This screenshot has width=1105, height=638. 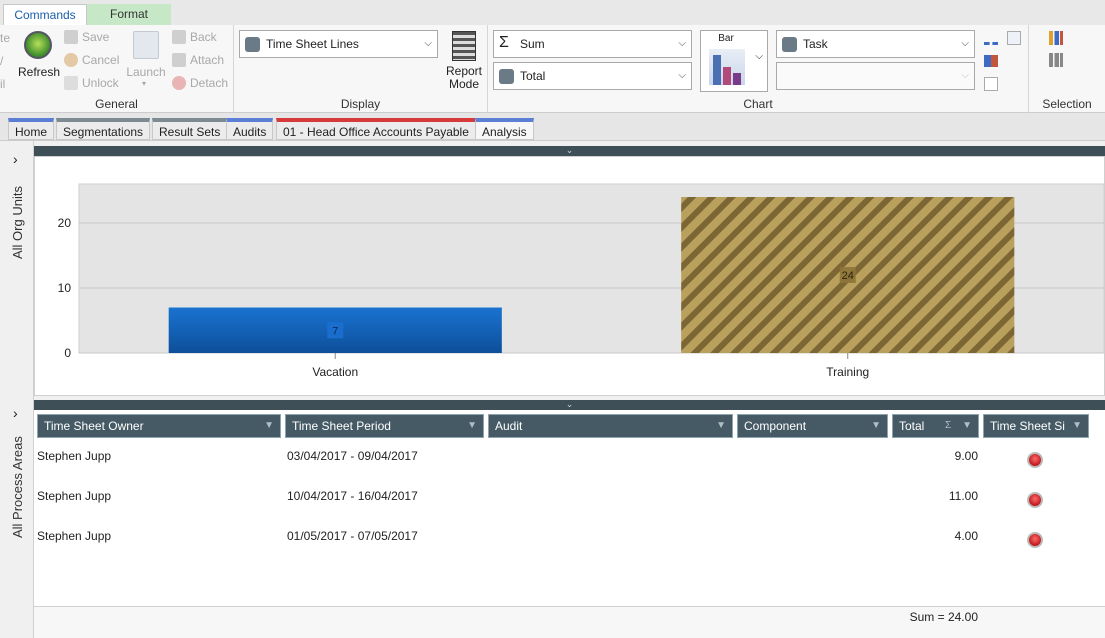 I want to click on launch-button: Launch ▾, so click(x=146, y=59).